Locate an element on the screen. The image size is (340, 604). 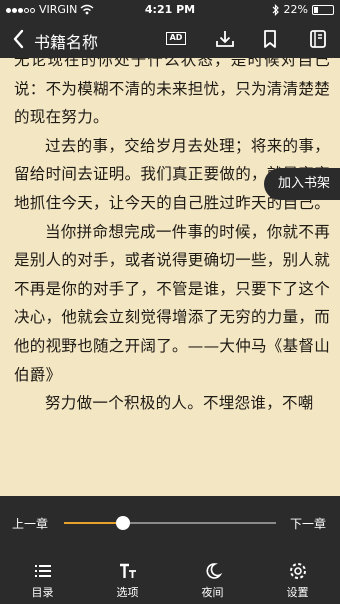
paragraph: 努力做一个积极的人。不埋怨谁，不嘲 is located at coordinates (179, 403).